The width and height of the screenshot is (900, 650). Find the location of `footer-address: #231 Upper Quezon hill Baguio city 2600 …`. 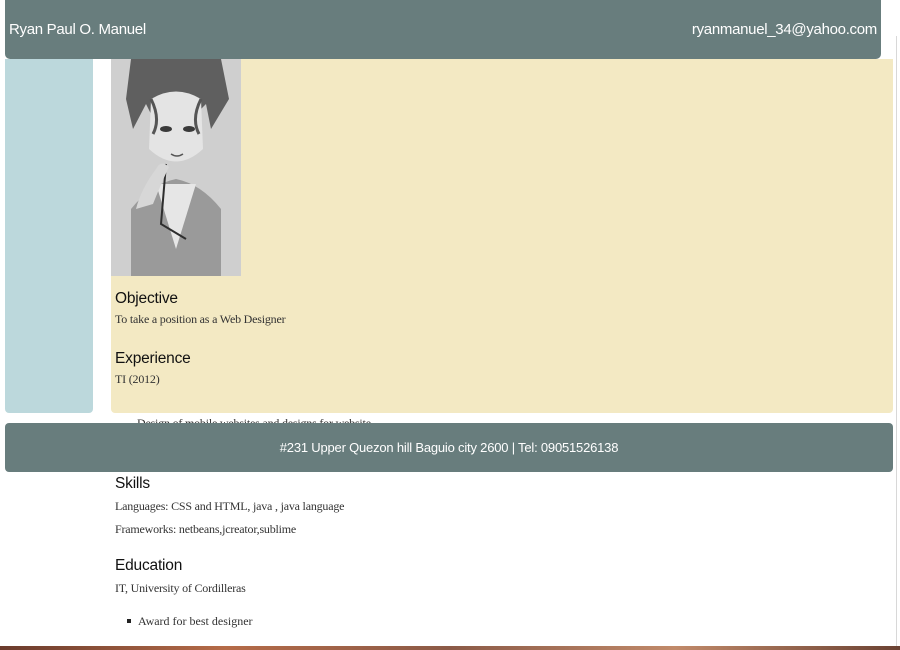

footer-address: #231 Upper Quezon hill Baguio city 2600 … is located at coordinates (449, 447).